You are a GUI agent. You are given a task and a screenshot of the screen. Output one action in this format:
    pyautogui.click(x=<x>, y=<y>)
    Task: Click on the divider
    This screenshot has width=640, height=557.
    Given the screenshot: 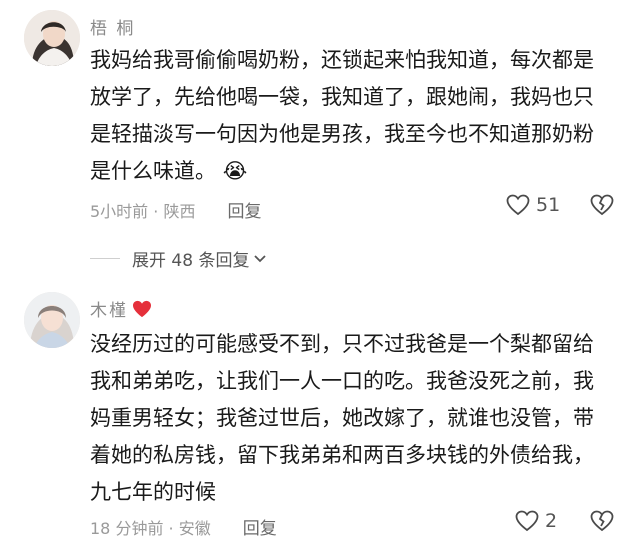 What is the action you would take?
    pyautogui.click(x=105, y=258)
    